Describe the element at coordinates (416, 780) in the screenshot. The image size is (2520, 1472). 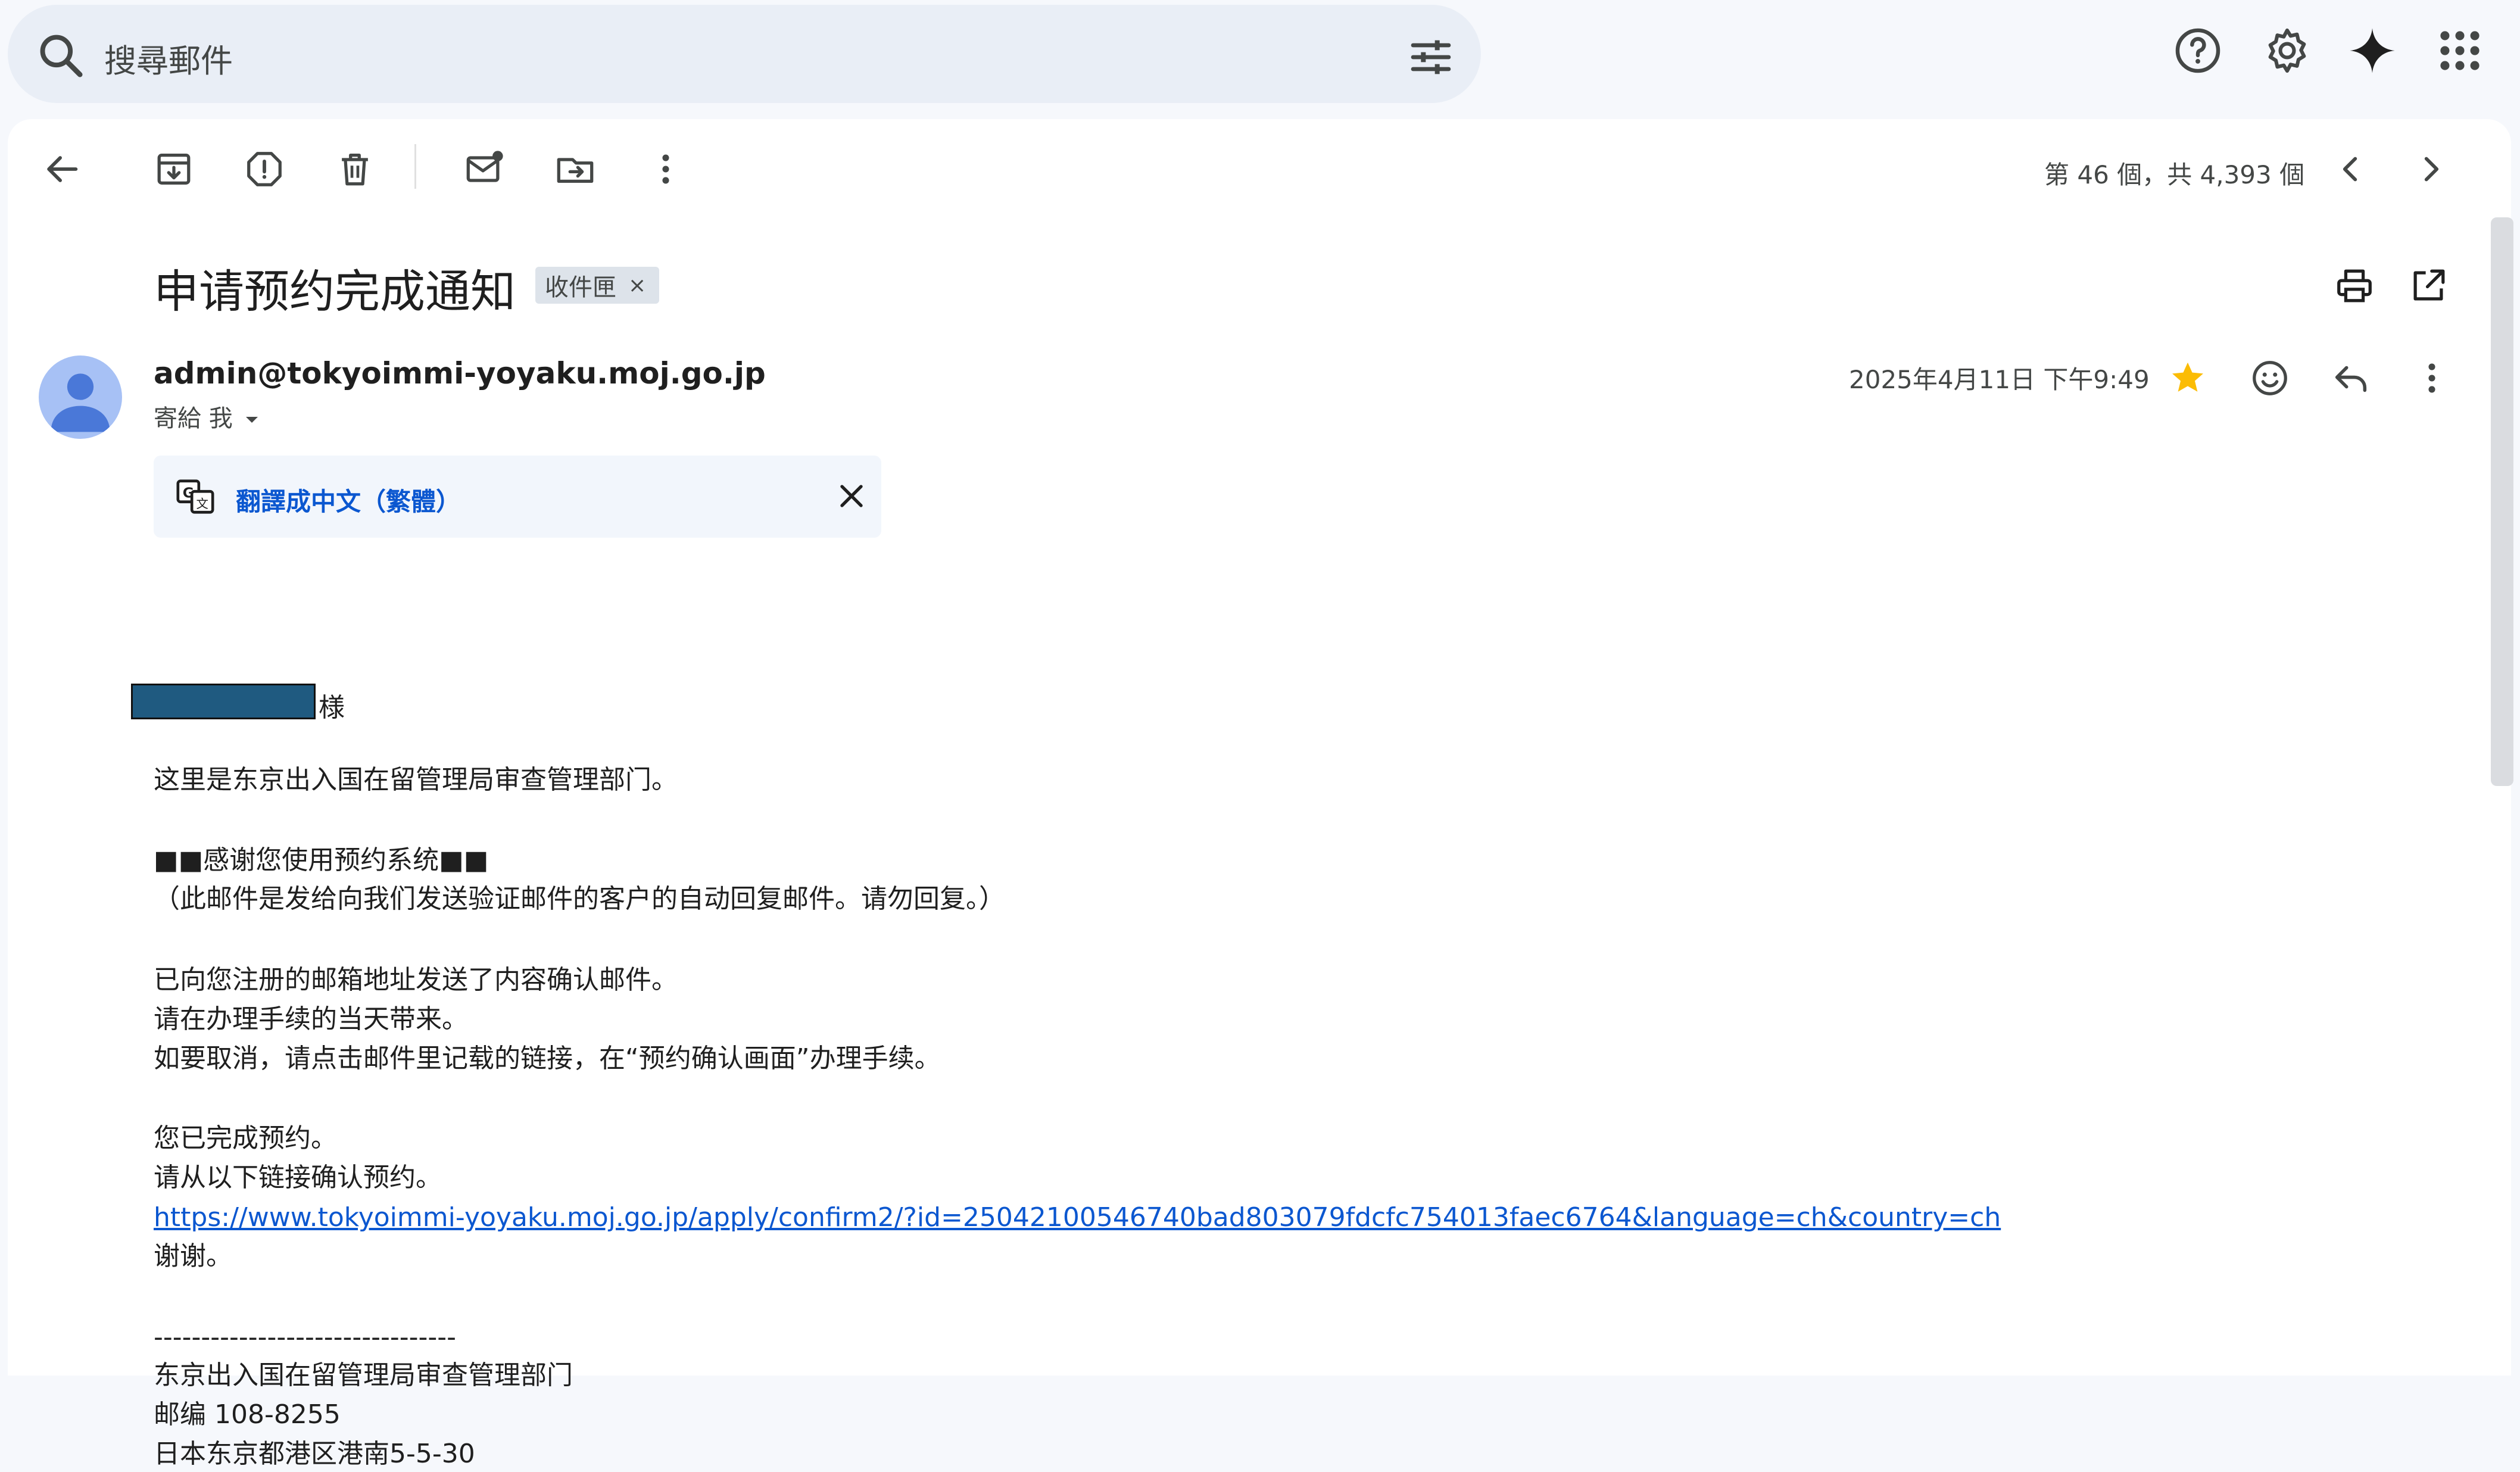
I see `body-line: 这里是东京出入国在留管理局审查管理部门。` at that location.